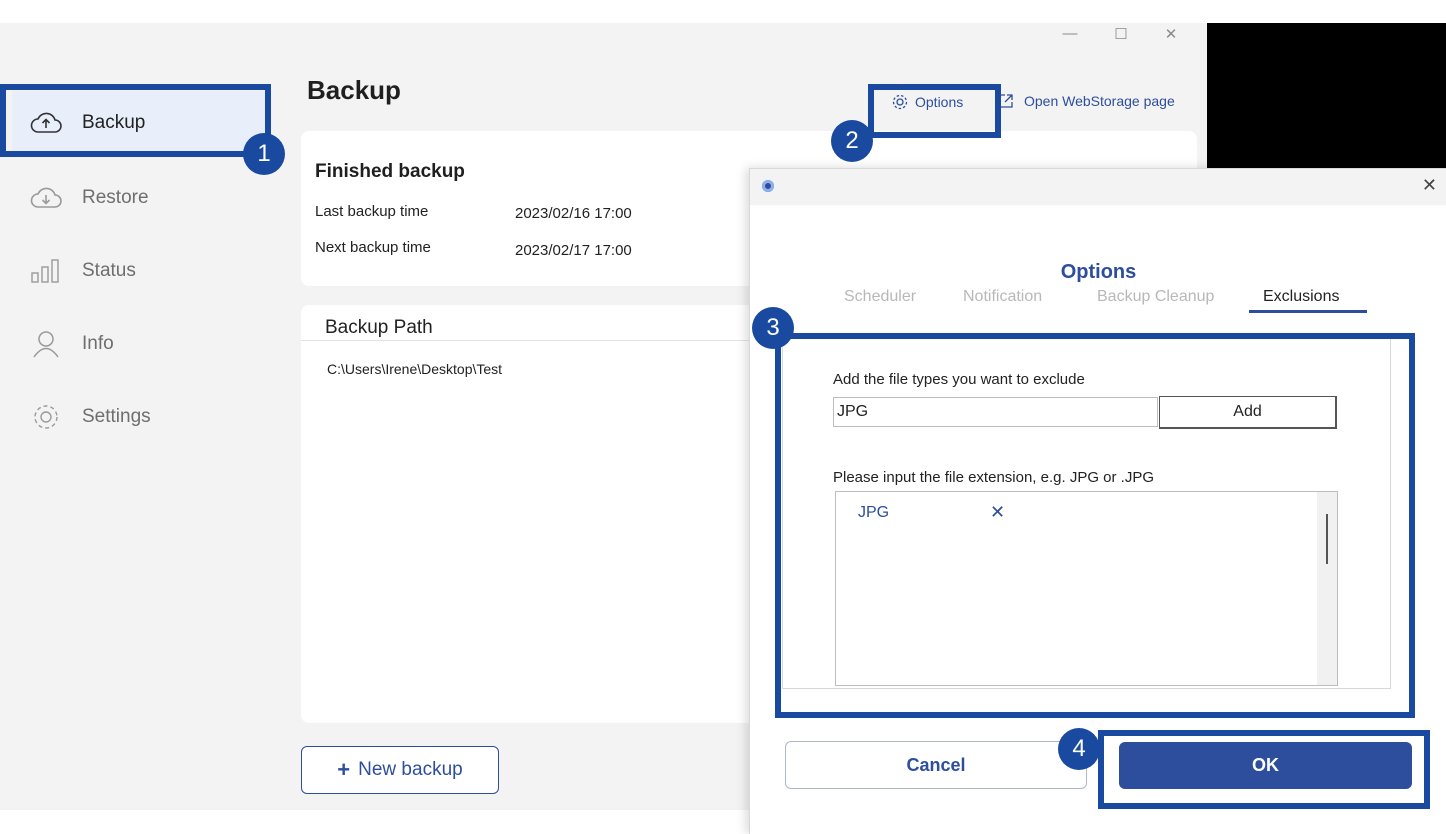 The image size is (1446, 834). I want to click on app-logo-icon, so click(768, 186).